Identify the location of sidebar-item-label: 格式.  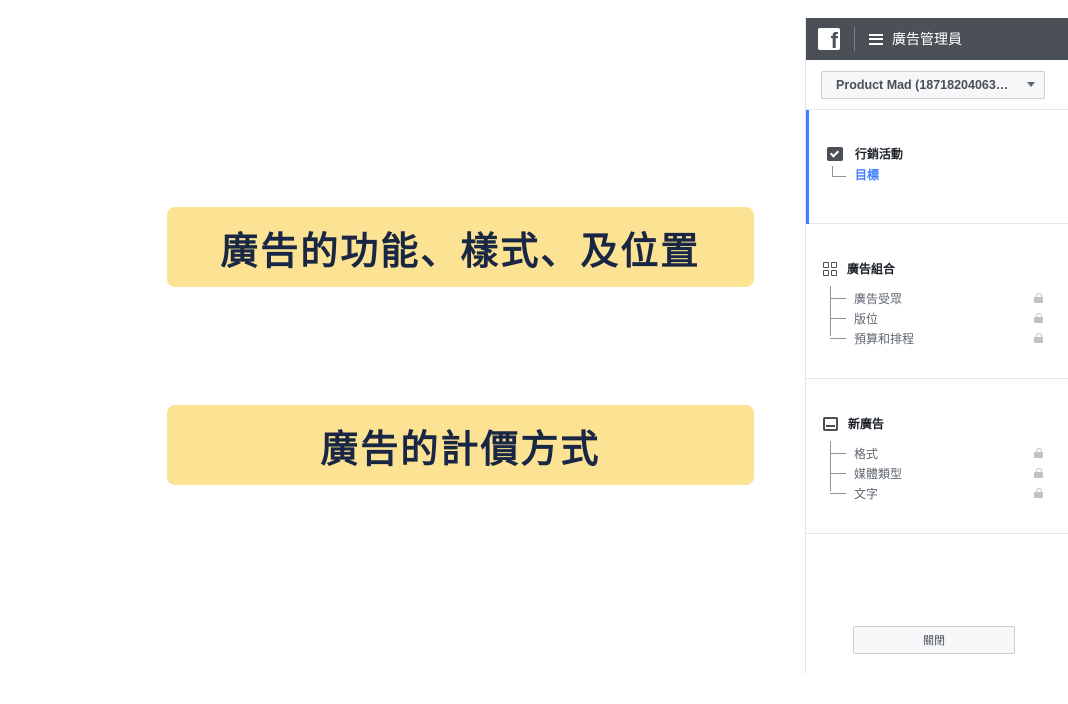
(866, 453).